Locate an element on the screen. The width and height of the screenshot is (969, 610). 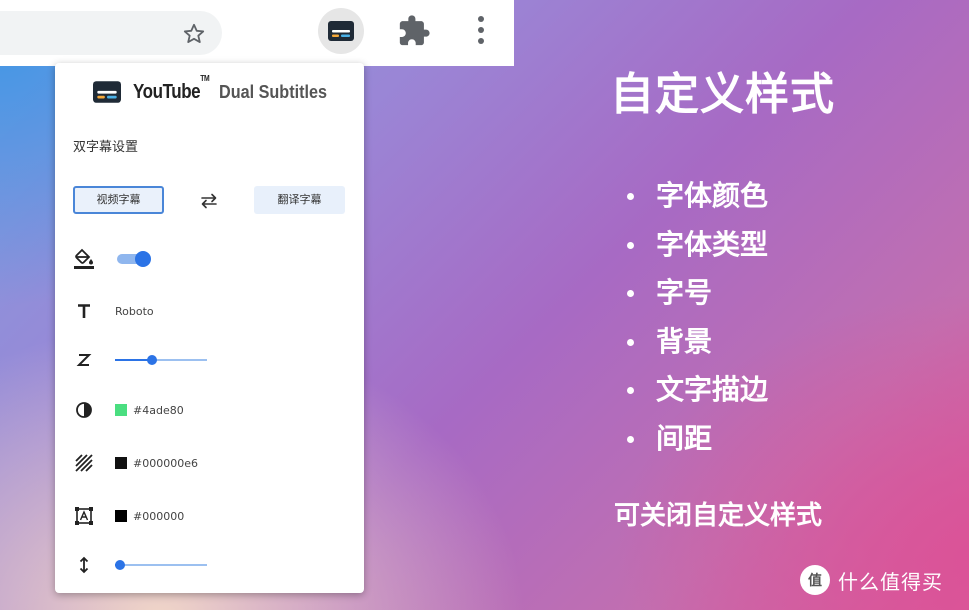
outline-row: #000000 is located at coordinates (128, 516).